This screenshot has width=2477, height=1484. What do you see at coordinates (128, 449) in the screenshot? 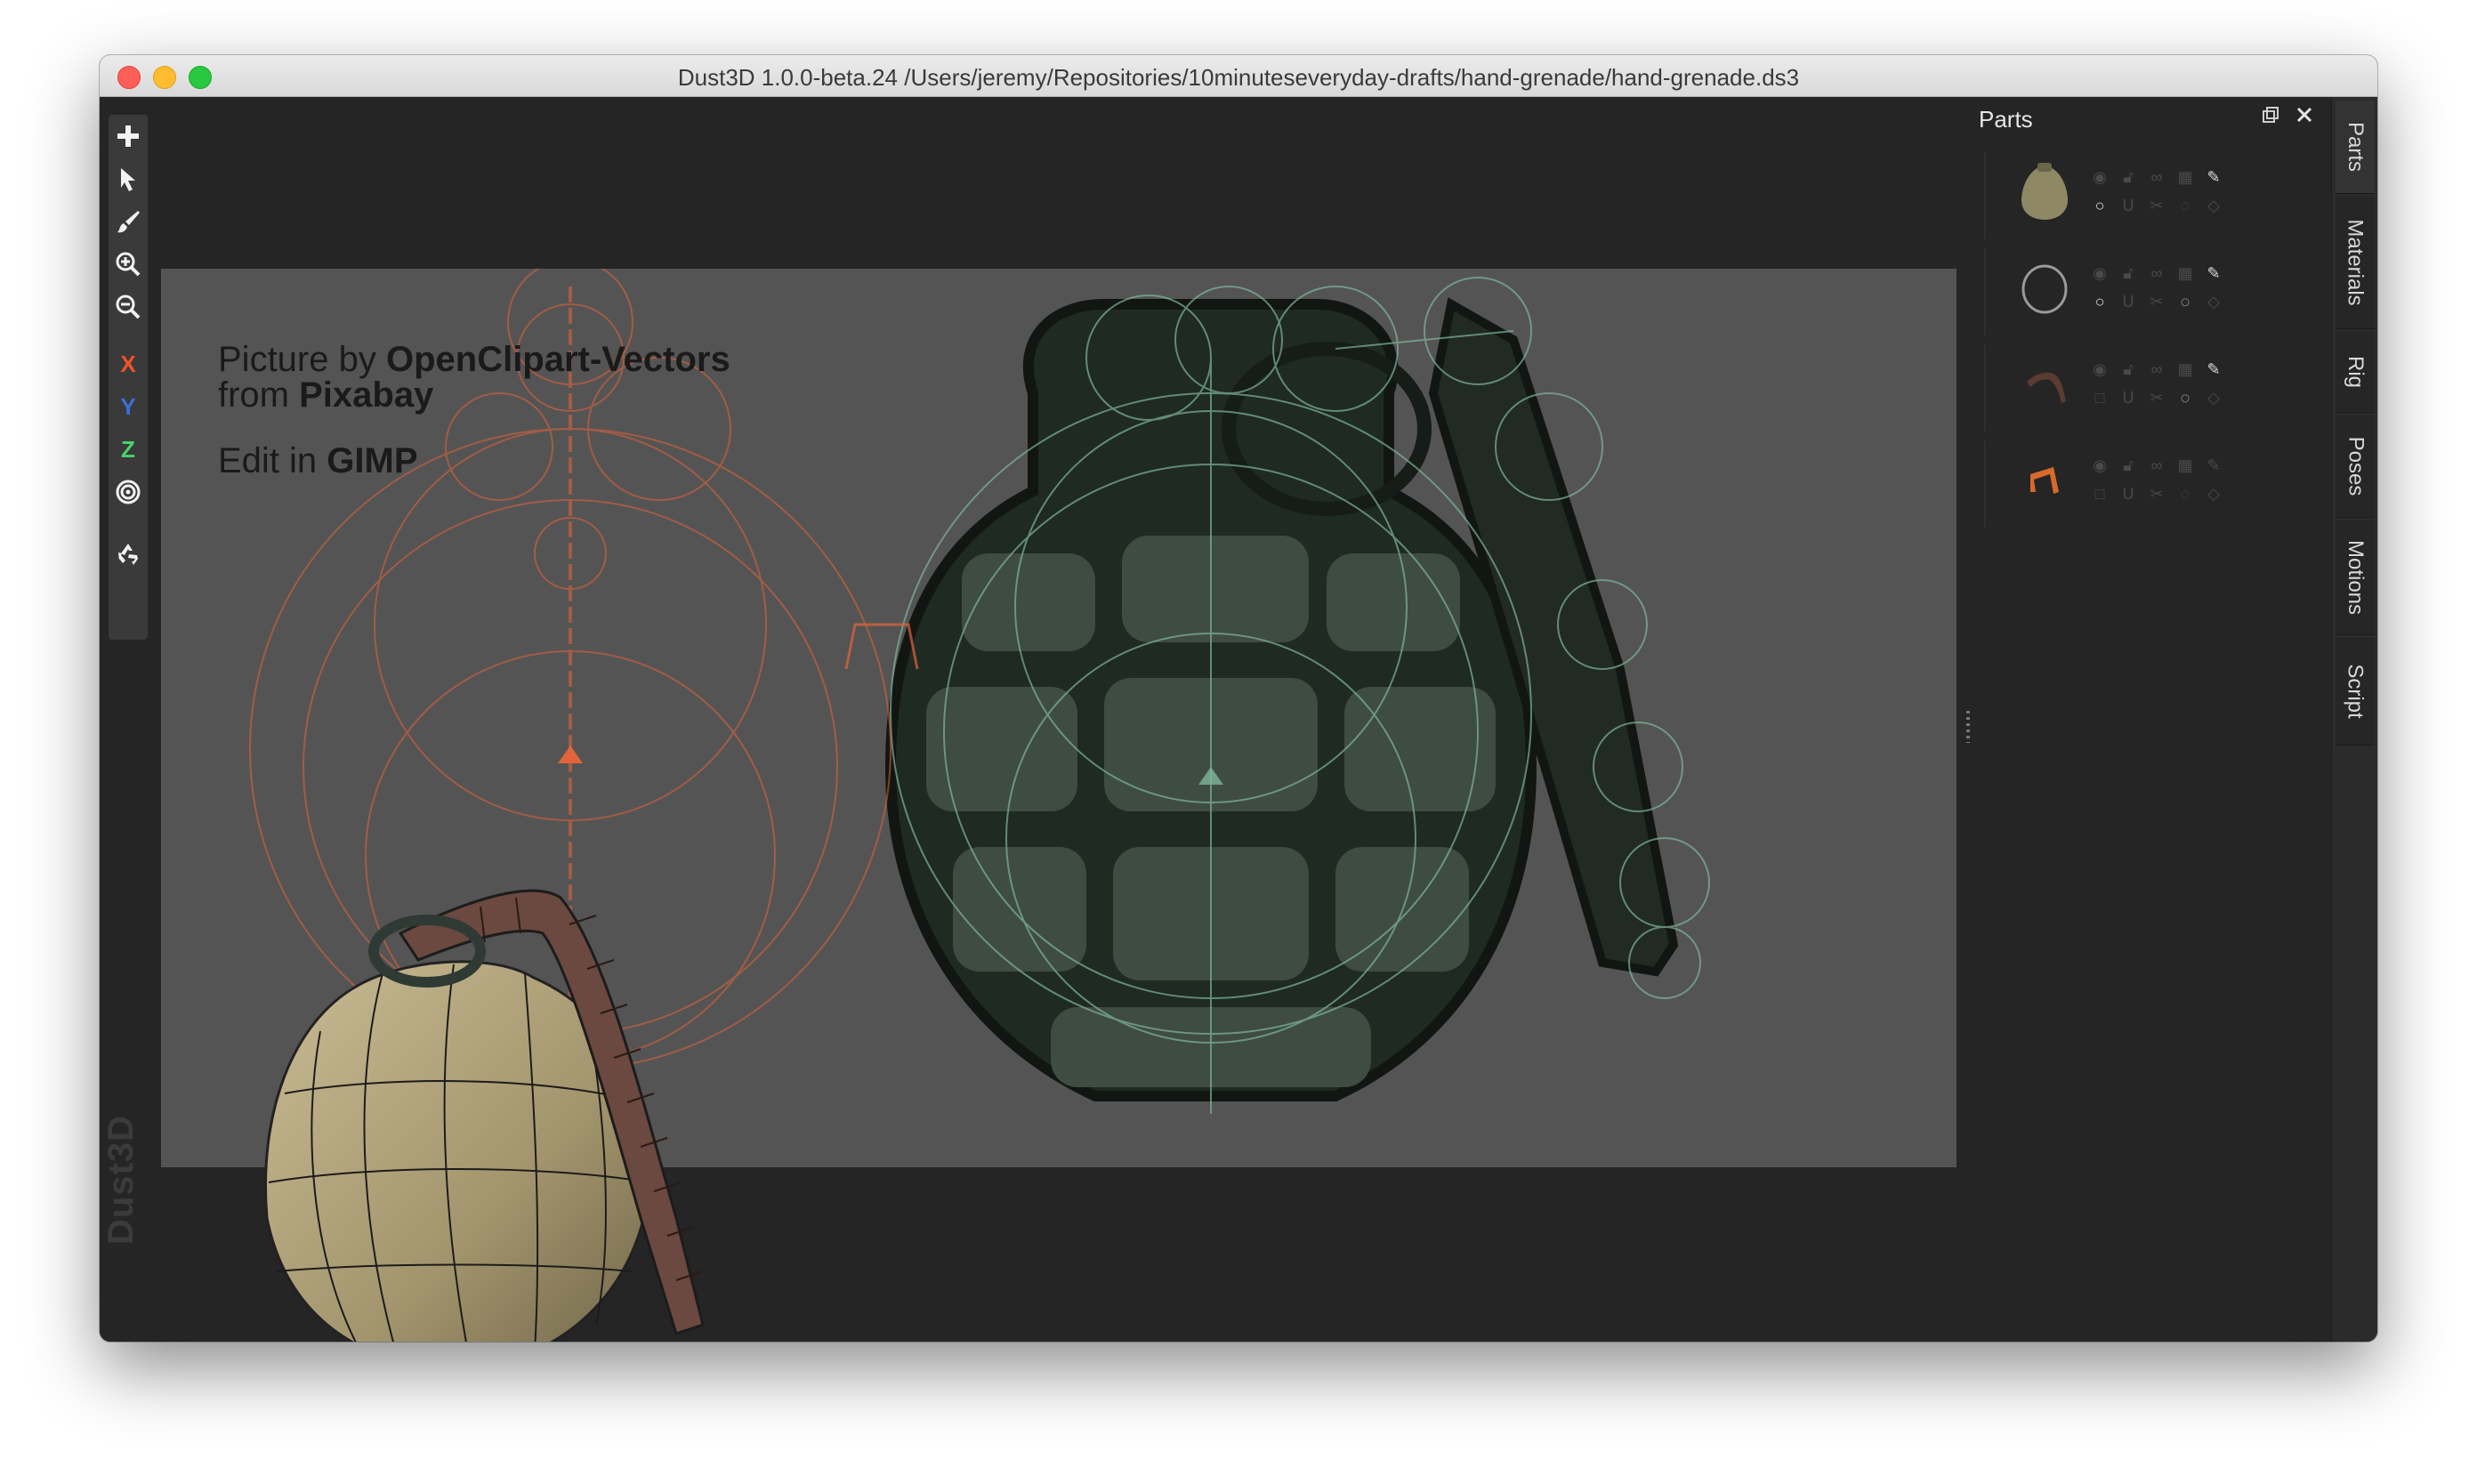
I see `z-axis-lock-button: Z` at bounding box center [128, 449].